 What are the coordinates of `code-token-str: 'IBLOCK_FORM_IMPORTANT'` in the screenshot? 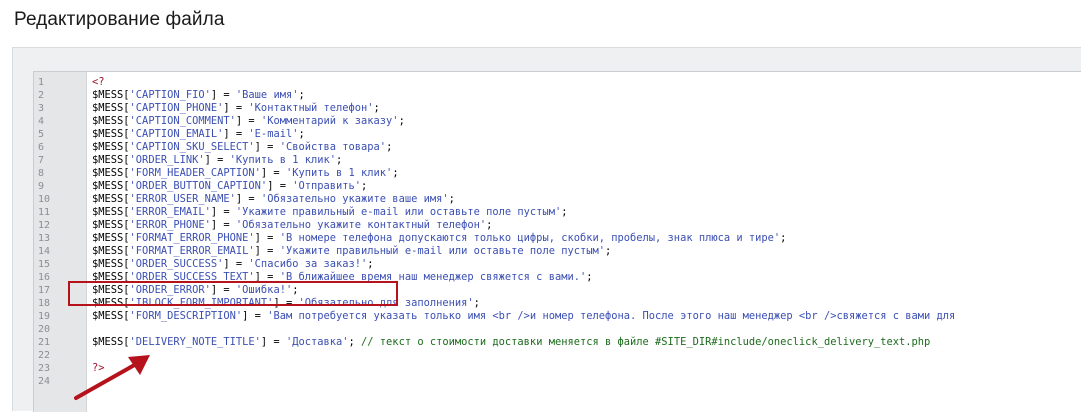 It's located at (201, 303).